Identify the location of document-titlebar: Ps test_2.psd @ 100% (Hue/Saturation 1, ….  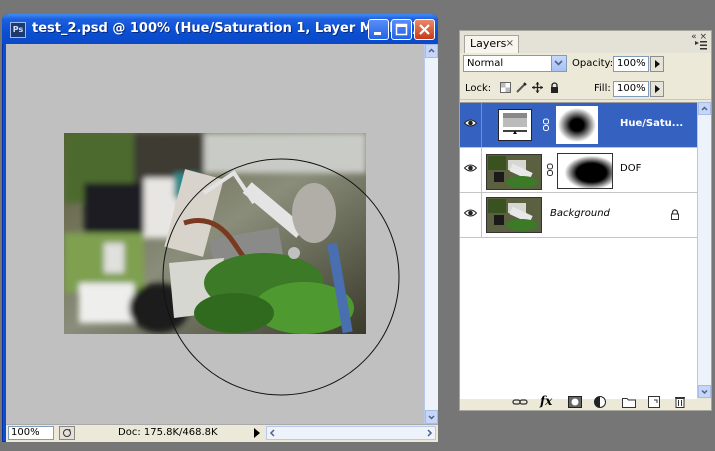
(220, 29).